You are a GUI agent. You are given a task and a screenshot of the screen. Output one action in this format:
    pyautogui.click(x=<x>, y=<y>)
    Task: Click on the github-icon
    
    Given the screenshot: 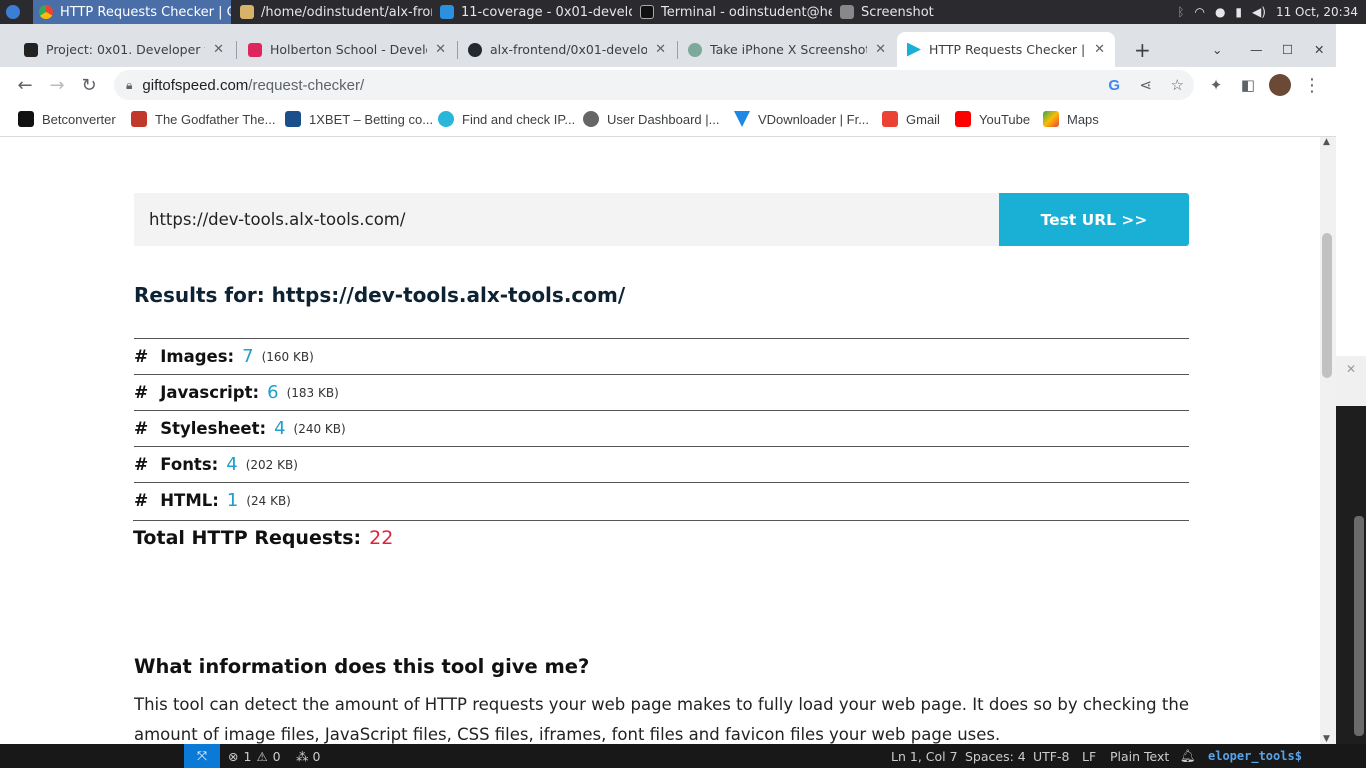 What is the action you would take?
    pyautogui.click(x=475, y=49)
    